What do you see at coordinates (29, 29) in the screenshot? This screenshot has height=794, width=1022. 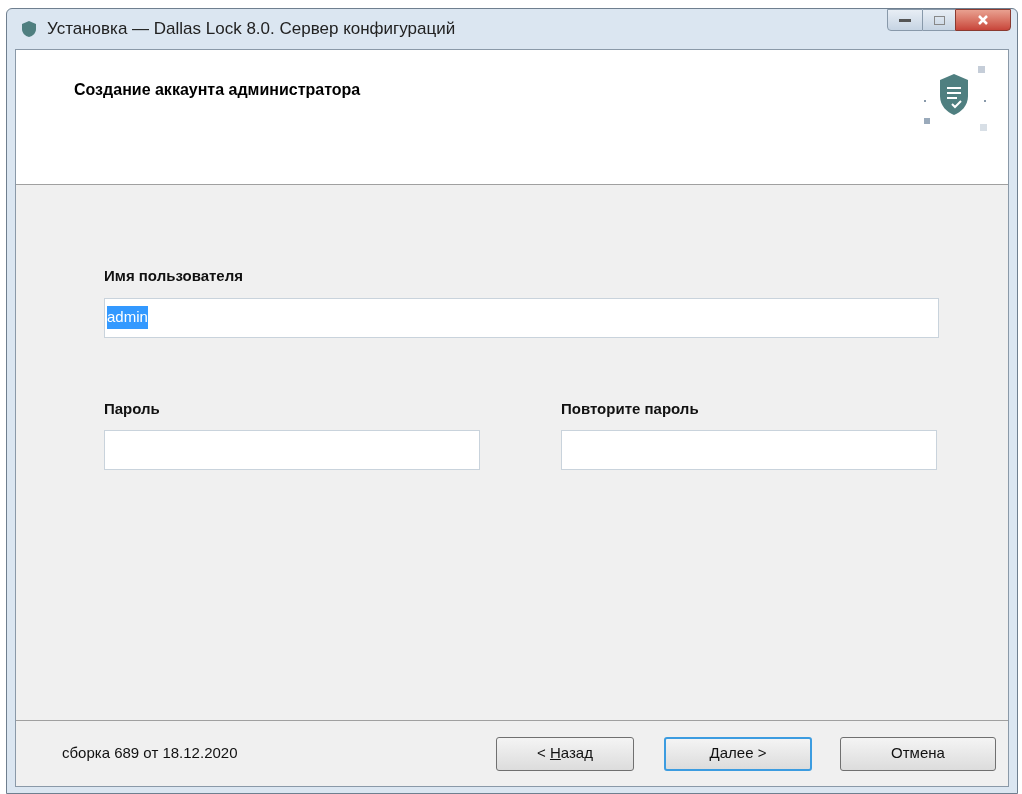 I see `shield-icon` at bounding box center [29, 29].